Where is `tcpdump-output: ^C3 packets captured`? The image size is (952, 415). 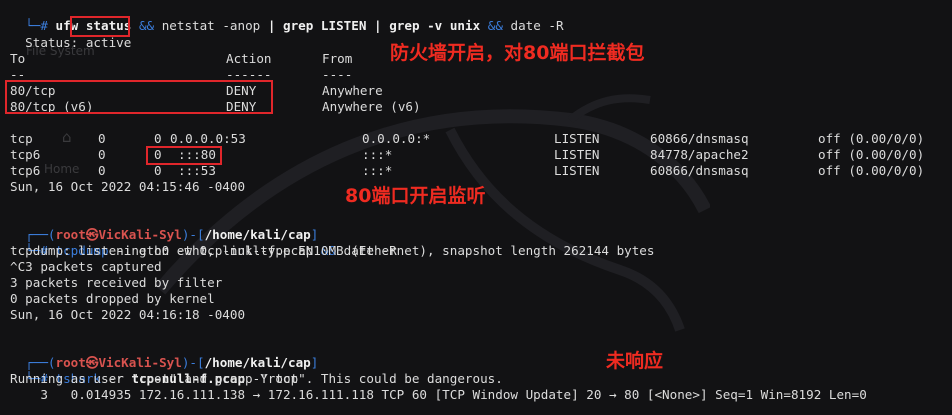
tcpdump-output: ^C3 packets captured is located at coordinates (86, 266).